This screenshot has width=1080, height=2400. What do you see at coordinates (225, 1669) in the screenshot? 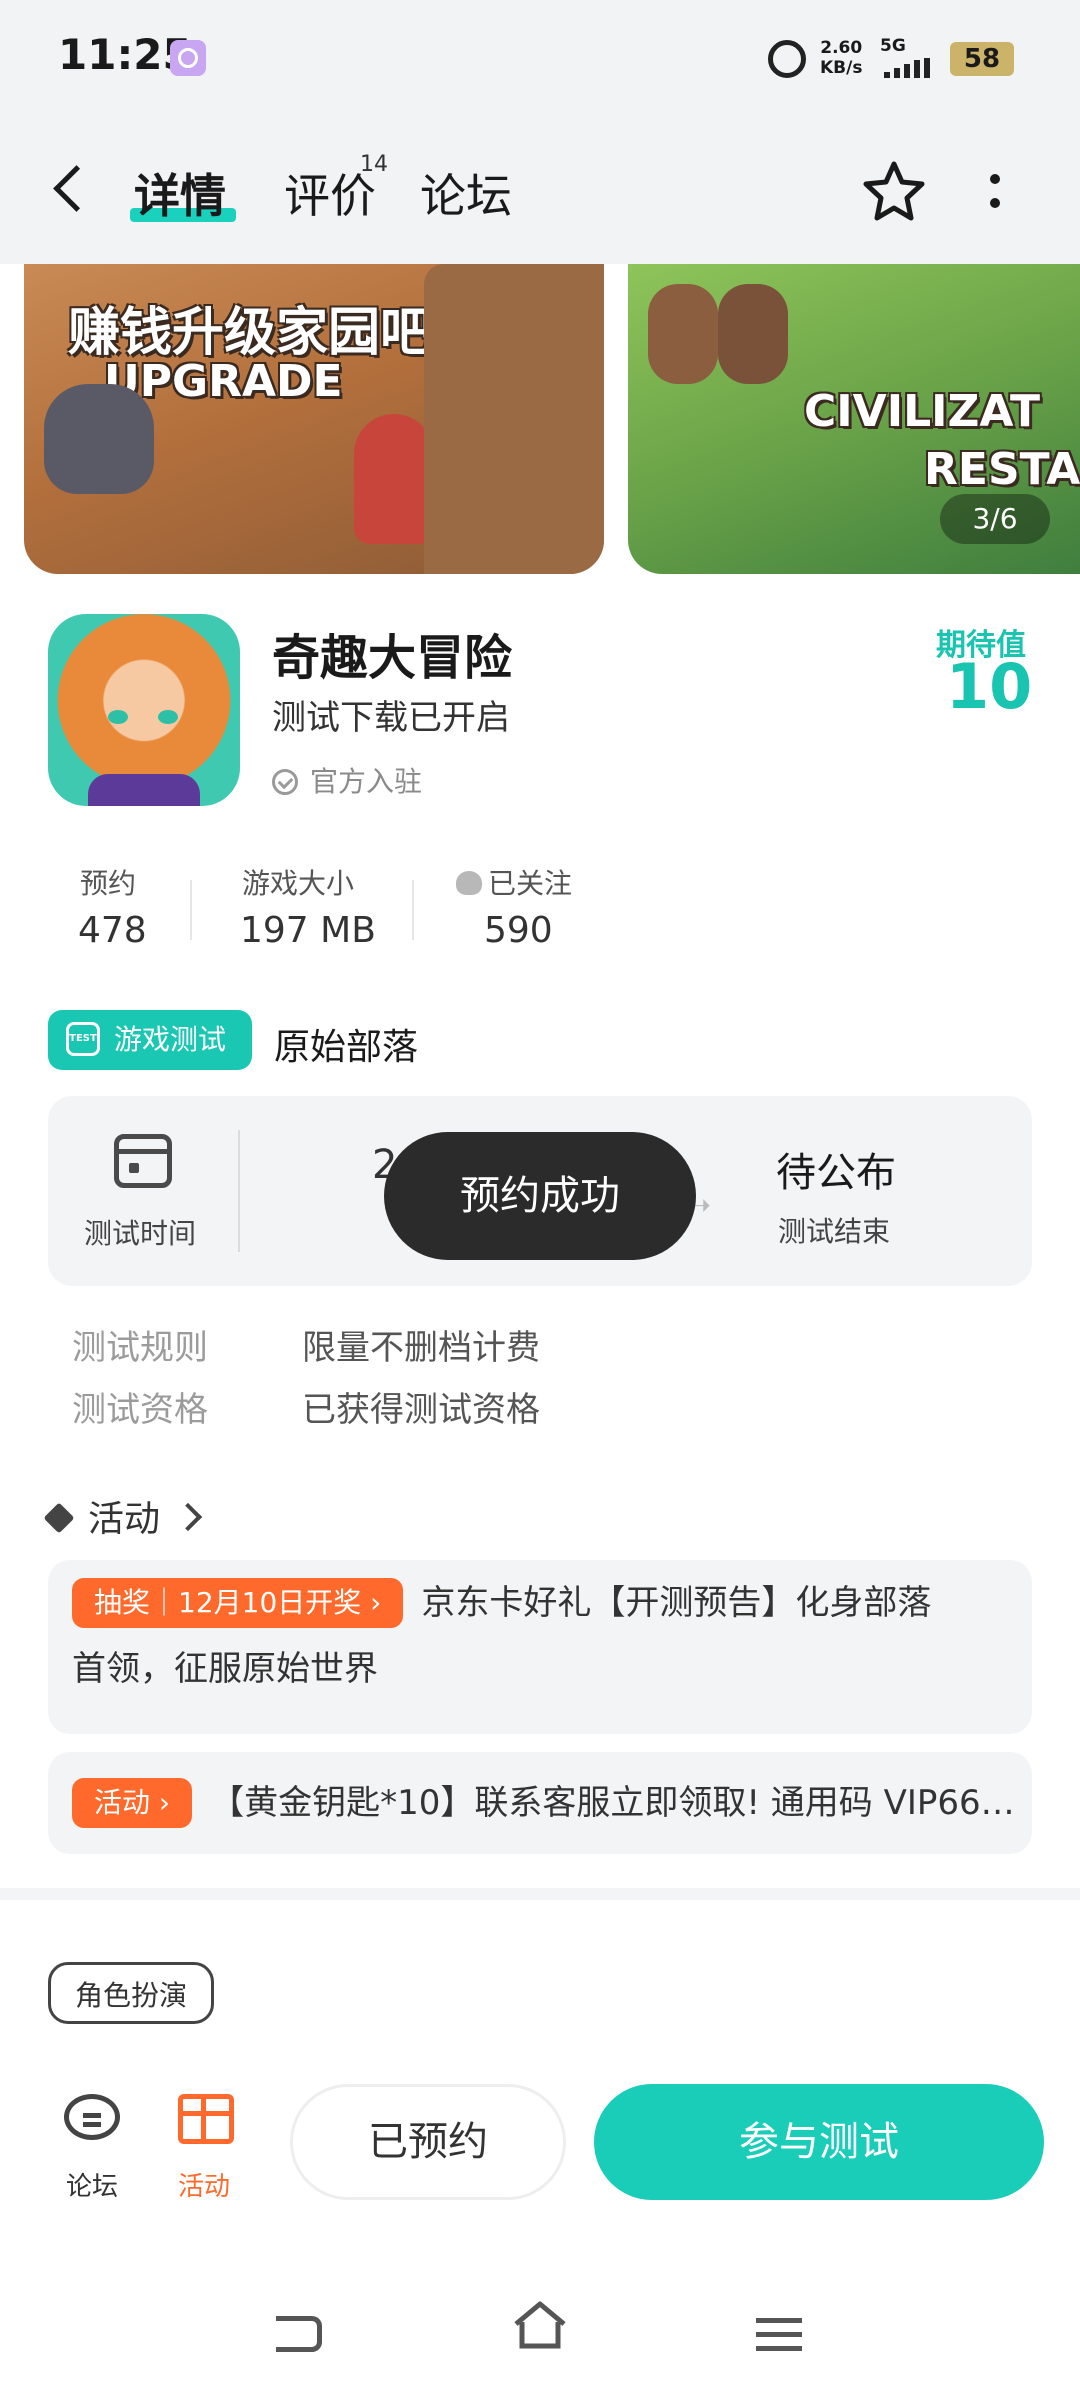
I see `activity-text-line2: 首领，征服原始世界` at bounding box center [225, 1669].